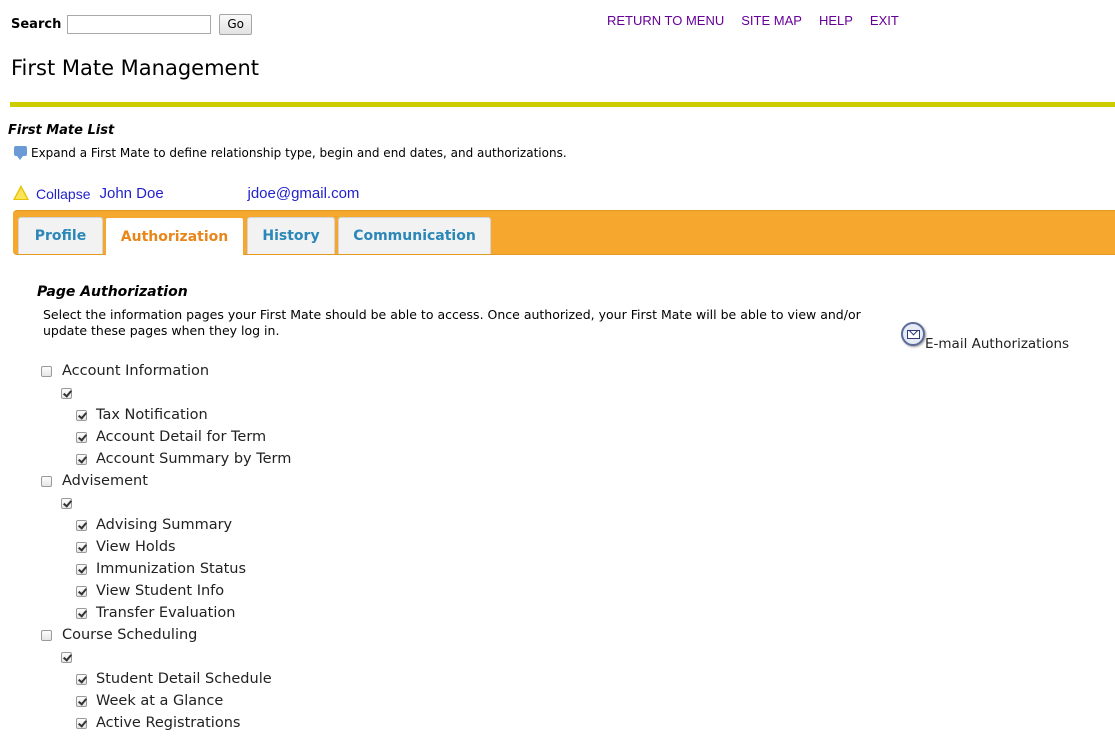 The height and width of the screenshot is (744, 1115). I want to click on item-label: Transfer Evaluation, so click(166, 613).